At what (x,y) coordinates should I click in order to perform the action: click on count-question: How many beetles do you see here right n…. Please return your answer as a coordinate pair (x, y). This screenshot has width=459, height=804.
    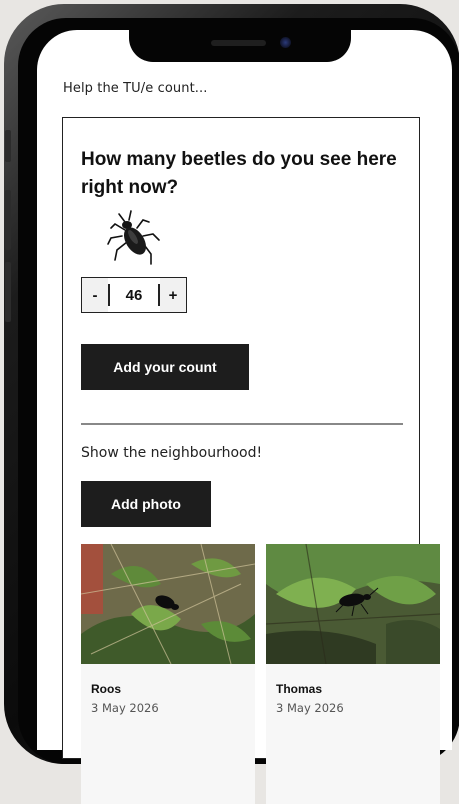
    Looking at the image, I should click on (239, 173).